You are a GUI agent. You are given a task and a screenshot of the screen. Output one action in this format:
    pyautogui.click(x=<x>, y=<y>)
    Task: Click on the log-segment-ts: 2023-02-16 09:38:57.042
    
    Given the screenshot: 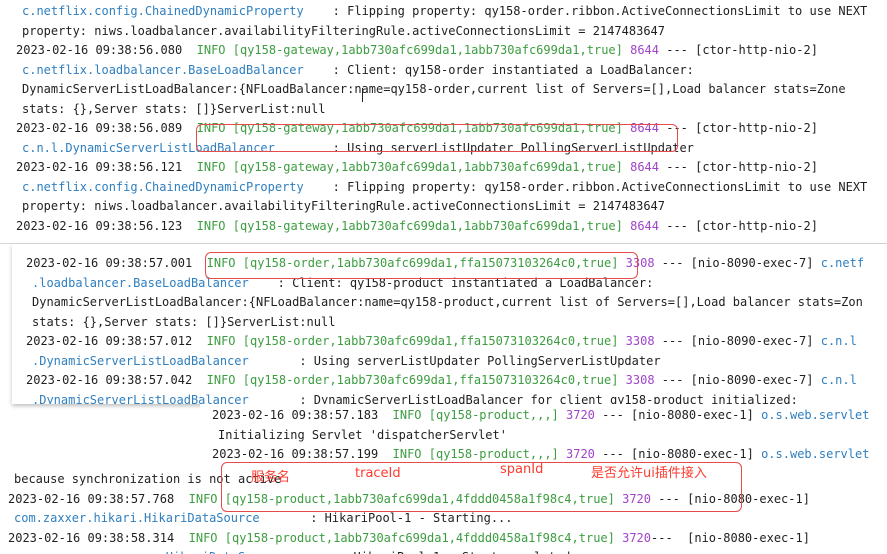 What is the action you would take?
    pyautogui.click(x=113, y=380)
    